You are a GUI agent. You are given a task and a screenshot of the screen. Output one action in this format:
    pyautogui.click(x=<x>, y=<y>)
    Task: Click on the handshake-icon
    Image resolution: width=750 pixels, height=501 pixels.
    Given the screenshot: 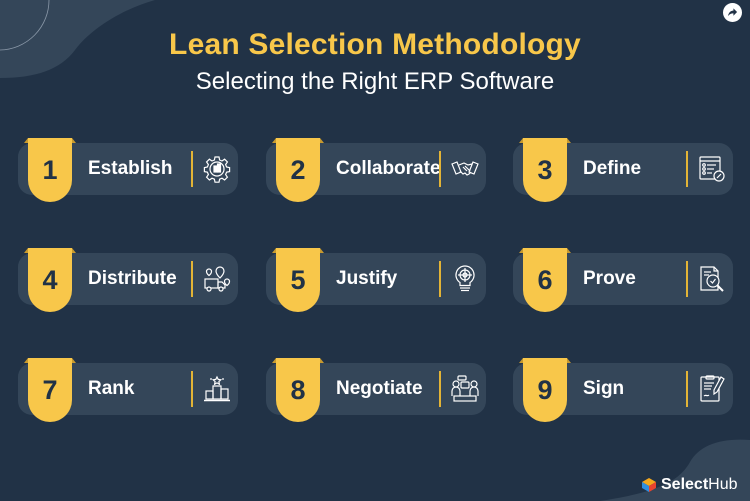 What is the action you would take?
    pyautogui.click(x=465, y=169)
    